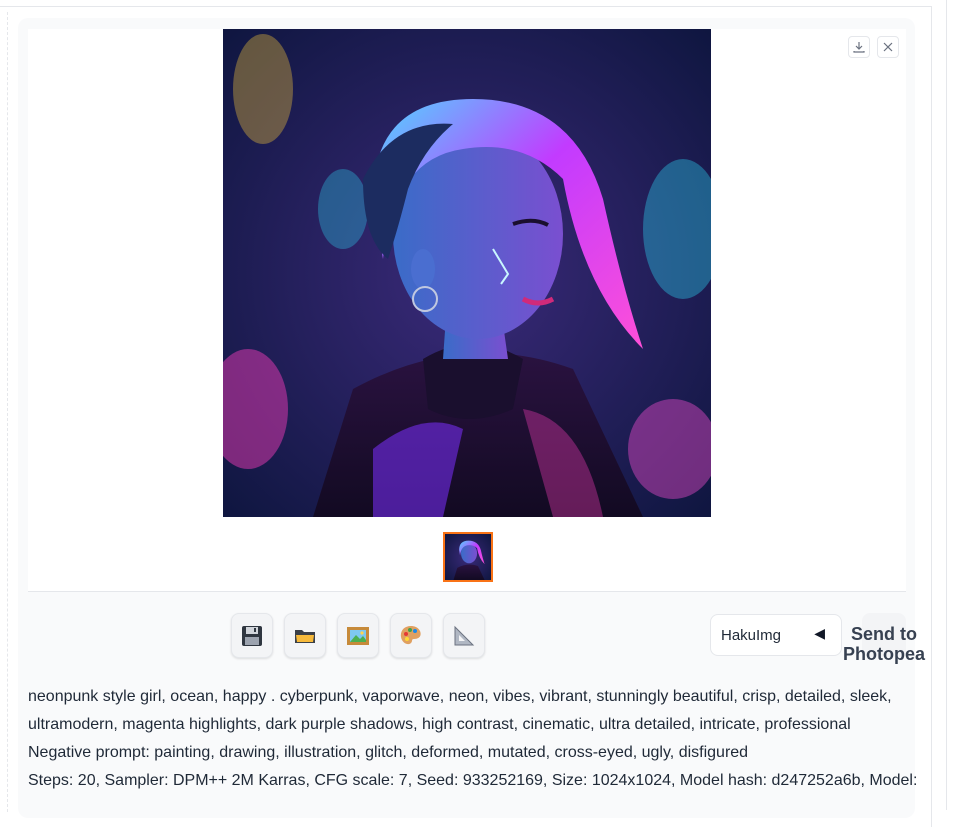  I want to click on floppy-disk-icon, so click(252, 635).